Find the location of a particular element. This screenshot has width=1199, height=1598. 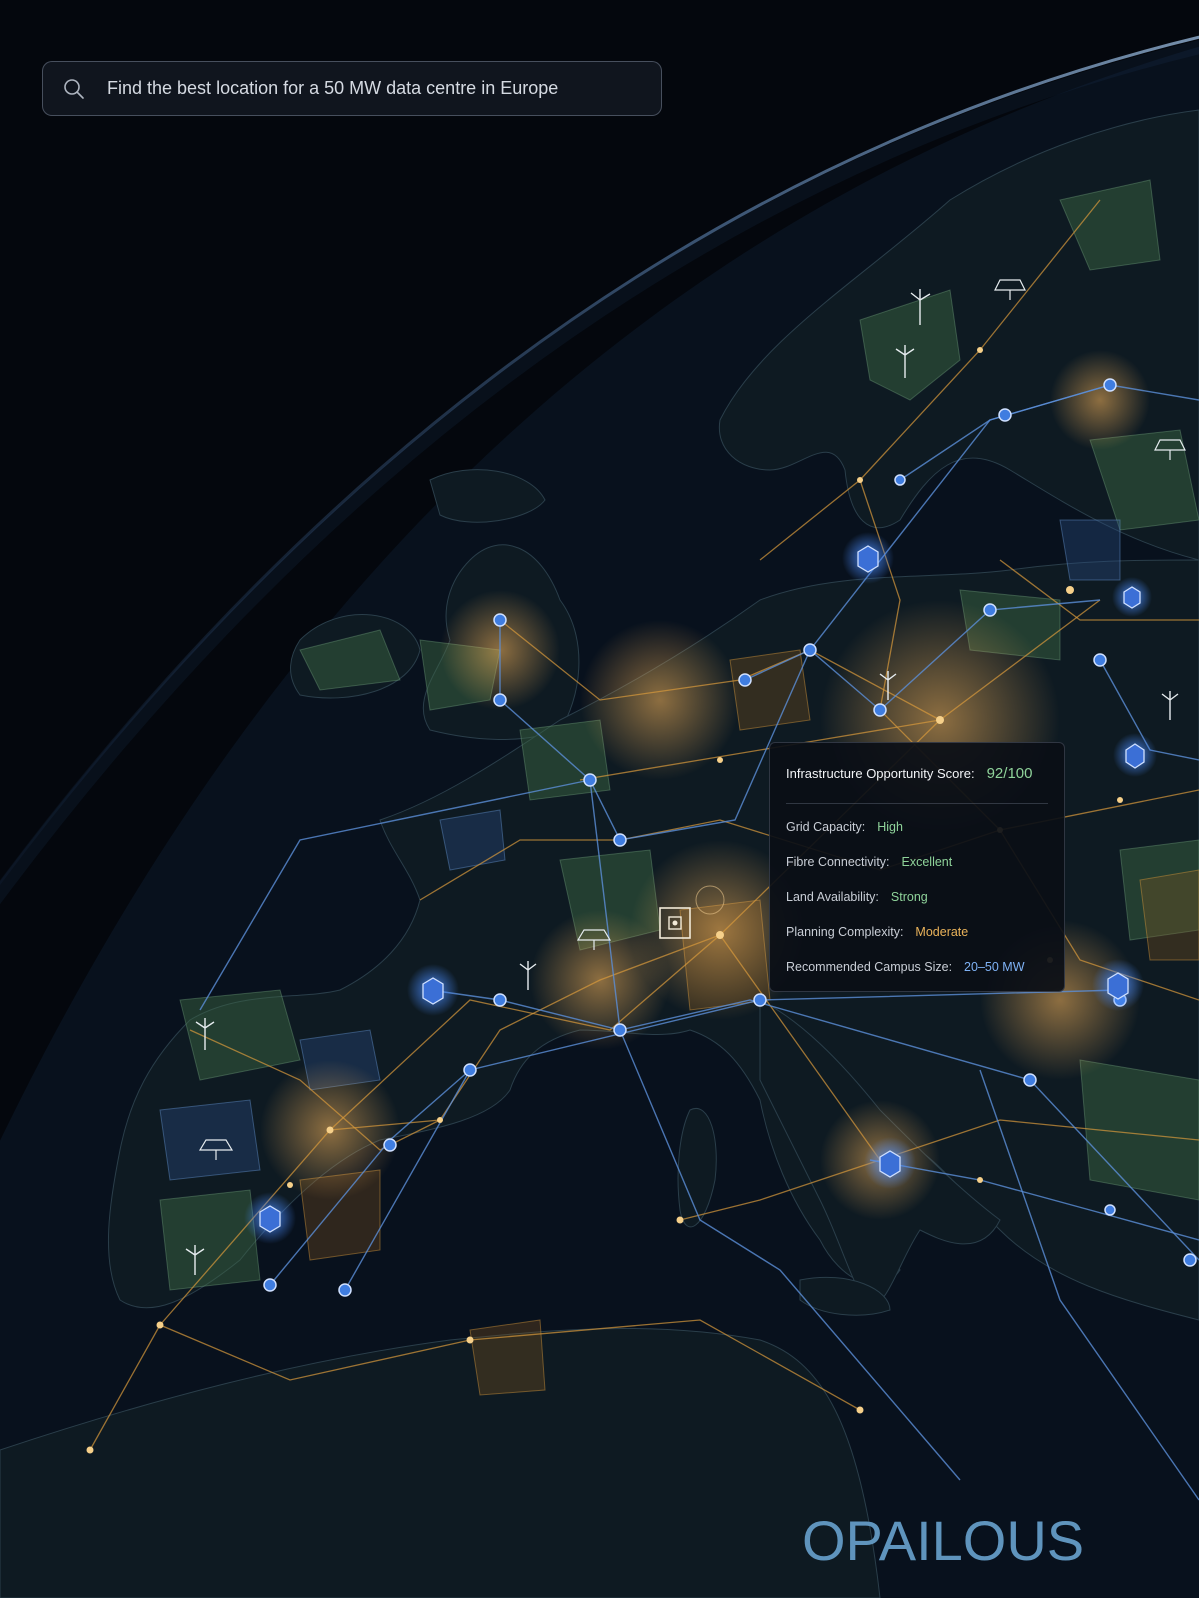

metric-planning-complexity: Planning Complexity: Moderate is located at coordinates (917, 931).